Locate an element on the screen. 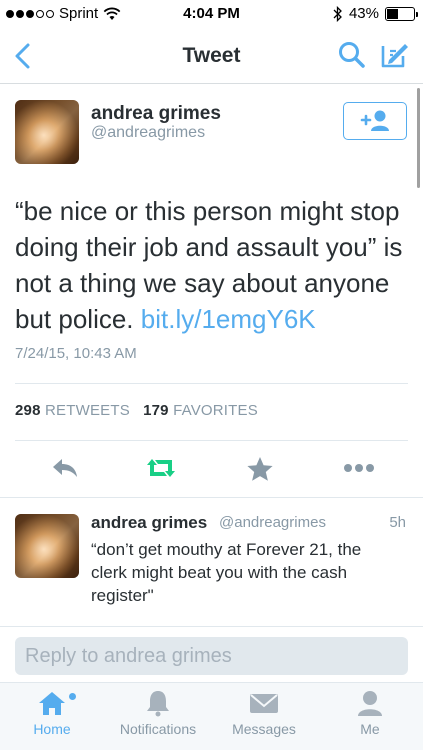 The image size is (423, 750). retweet-icon is located at coordinates (161, 468).